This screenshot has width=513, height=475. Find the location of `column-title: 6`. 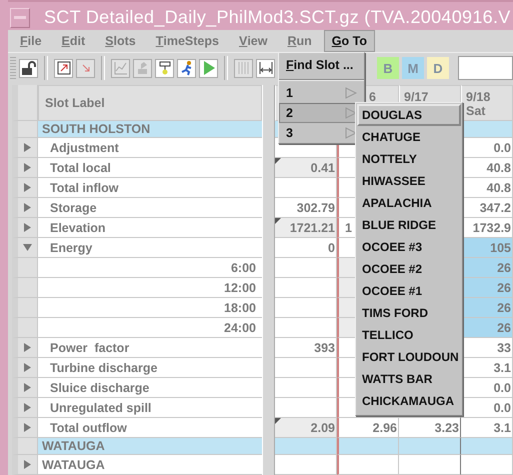

column-title: 6 is located at coordinates (372, 97).